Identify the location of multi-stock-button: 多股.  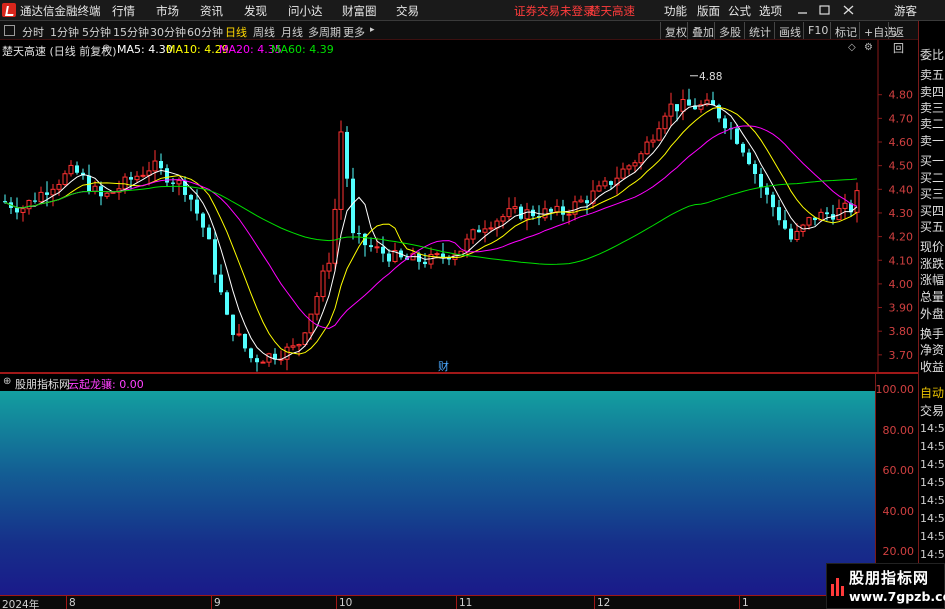
(729, 30).